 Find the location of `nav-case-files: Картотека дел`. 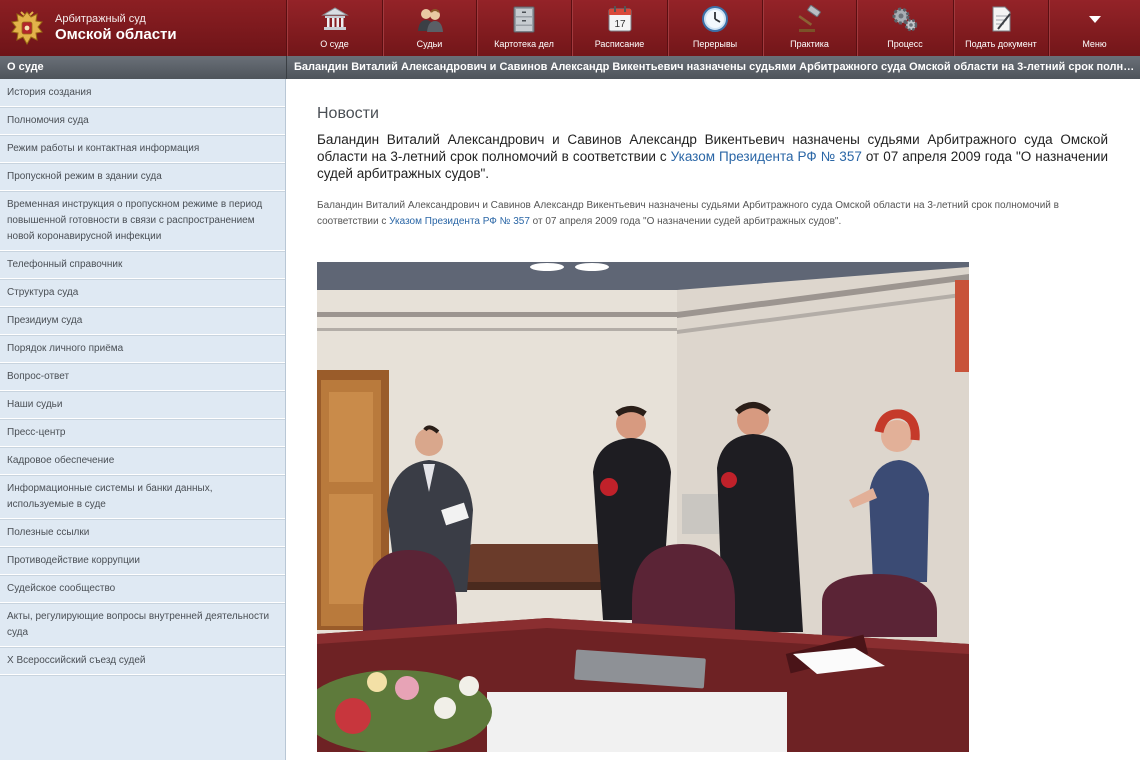

nav-case-files: Картотека дел is located at coordinates (523, 28).